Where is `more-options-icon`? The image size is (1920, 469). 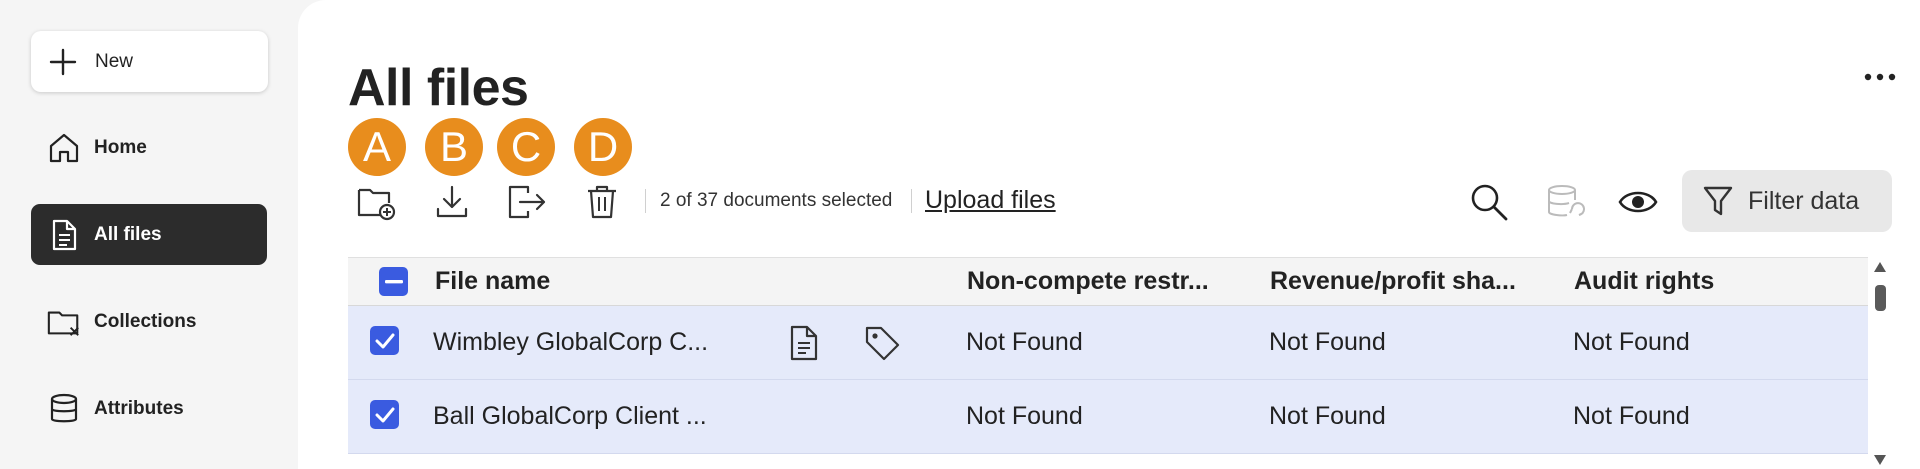
more-options-icon is located at coordinates (1880, 77).